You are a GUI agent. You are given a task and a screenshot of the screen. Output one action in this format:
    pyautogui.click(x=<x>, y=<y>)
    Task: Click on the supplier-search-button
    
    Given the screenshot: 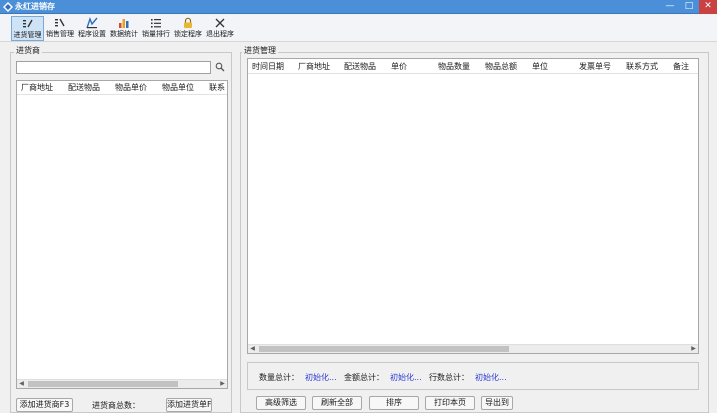 What is the action you would take?
    pyautogui.click(x=220, y=67)
    